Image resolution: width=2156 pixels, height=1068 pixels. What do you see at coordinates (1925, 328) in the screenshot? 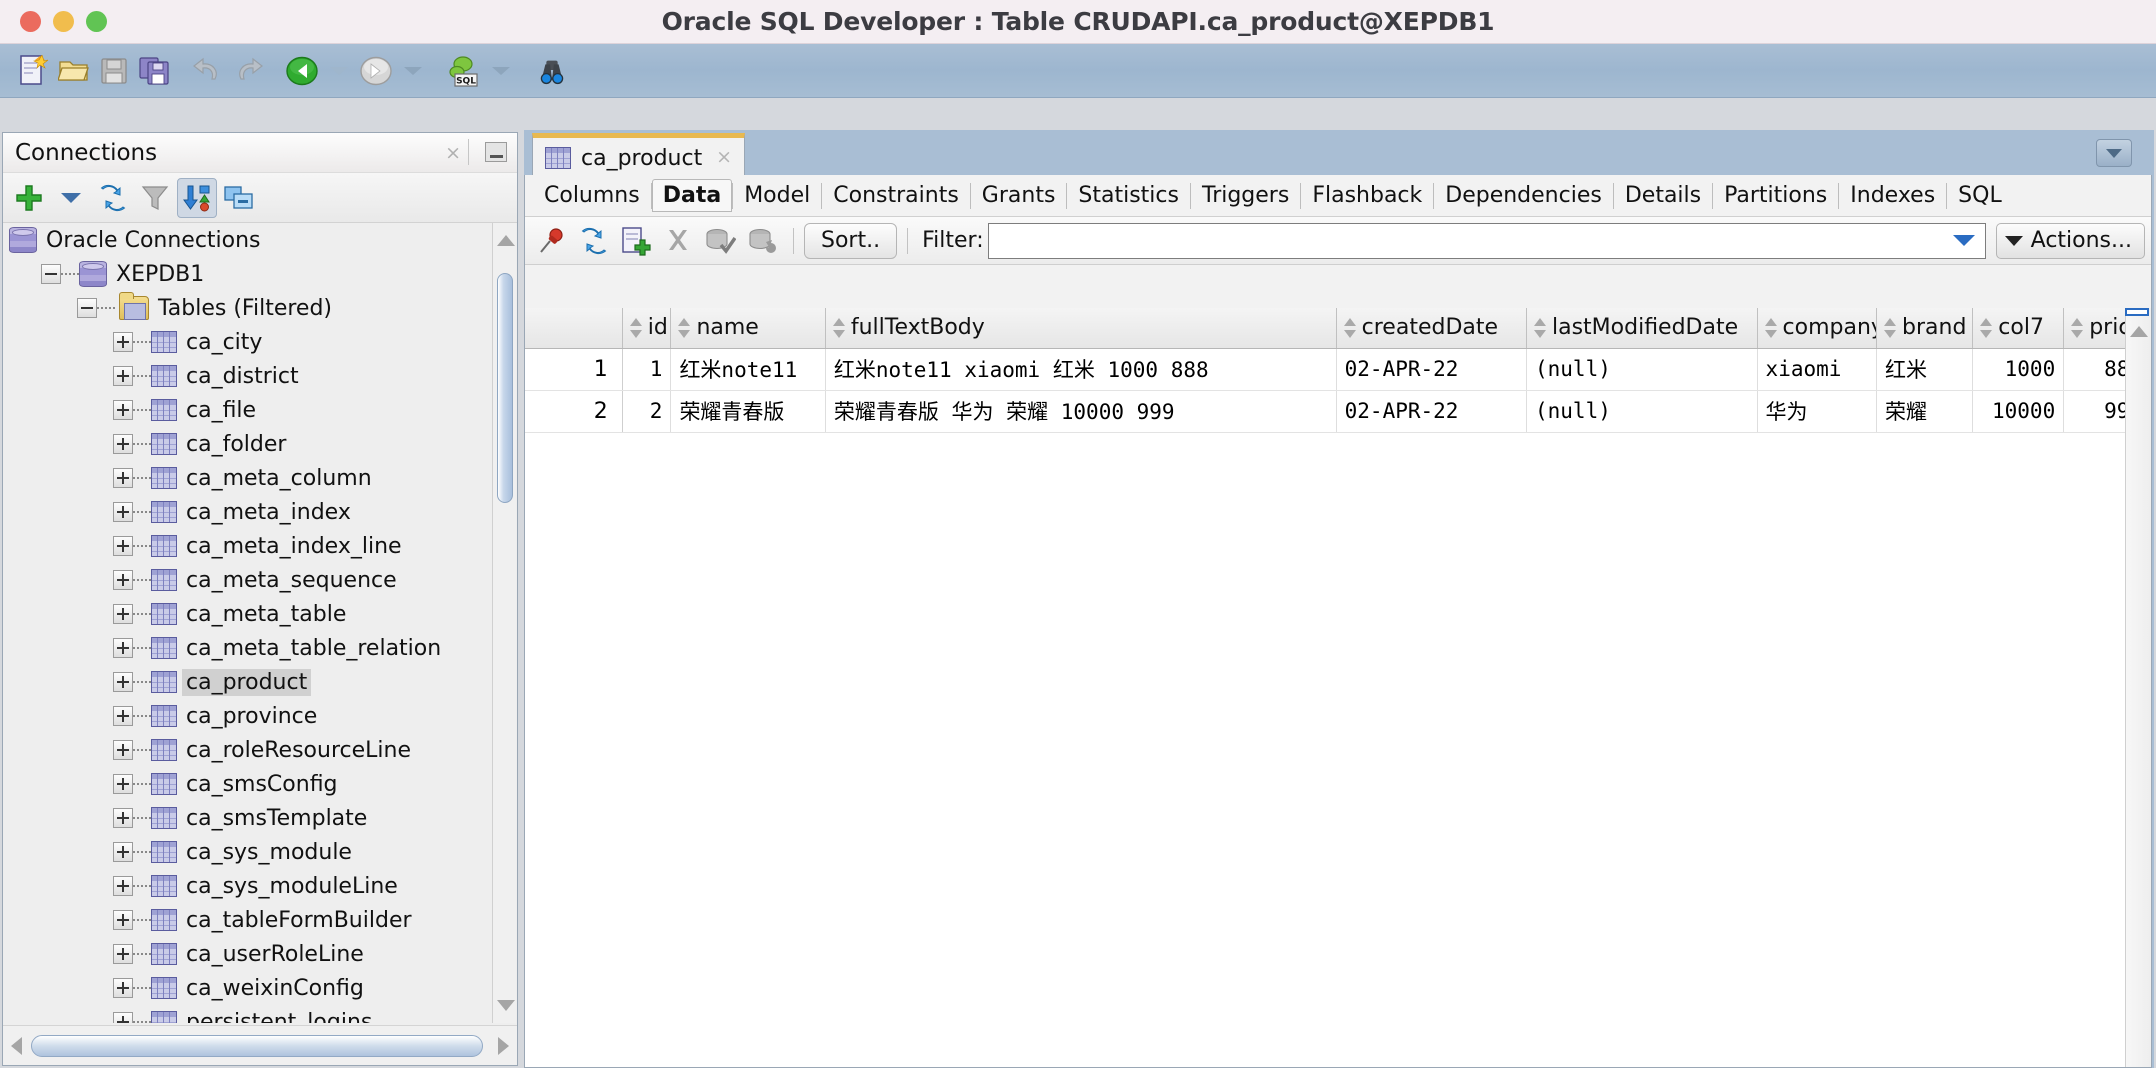
I see `grid-column-header-brand: brand` at bounding box center [1925, 328].